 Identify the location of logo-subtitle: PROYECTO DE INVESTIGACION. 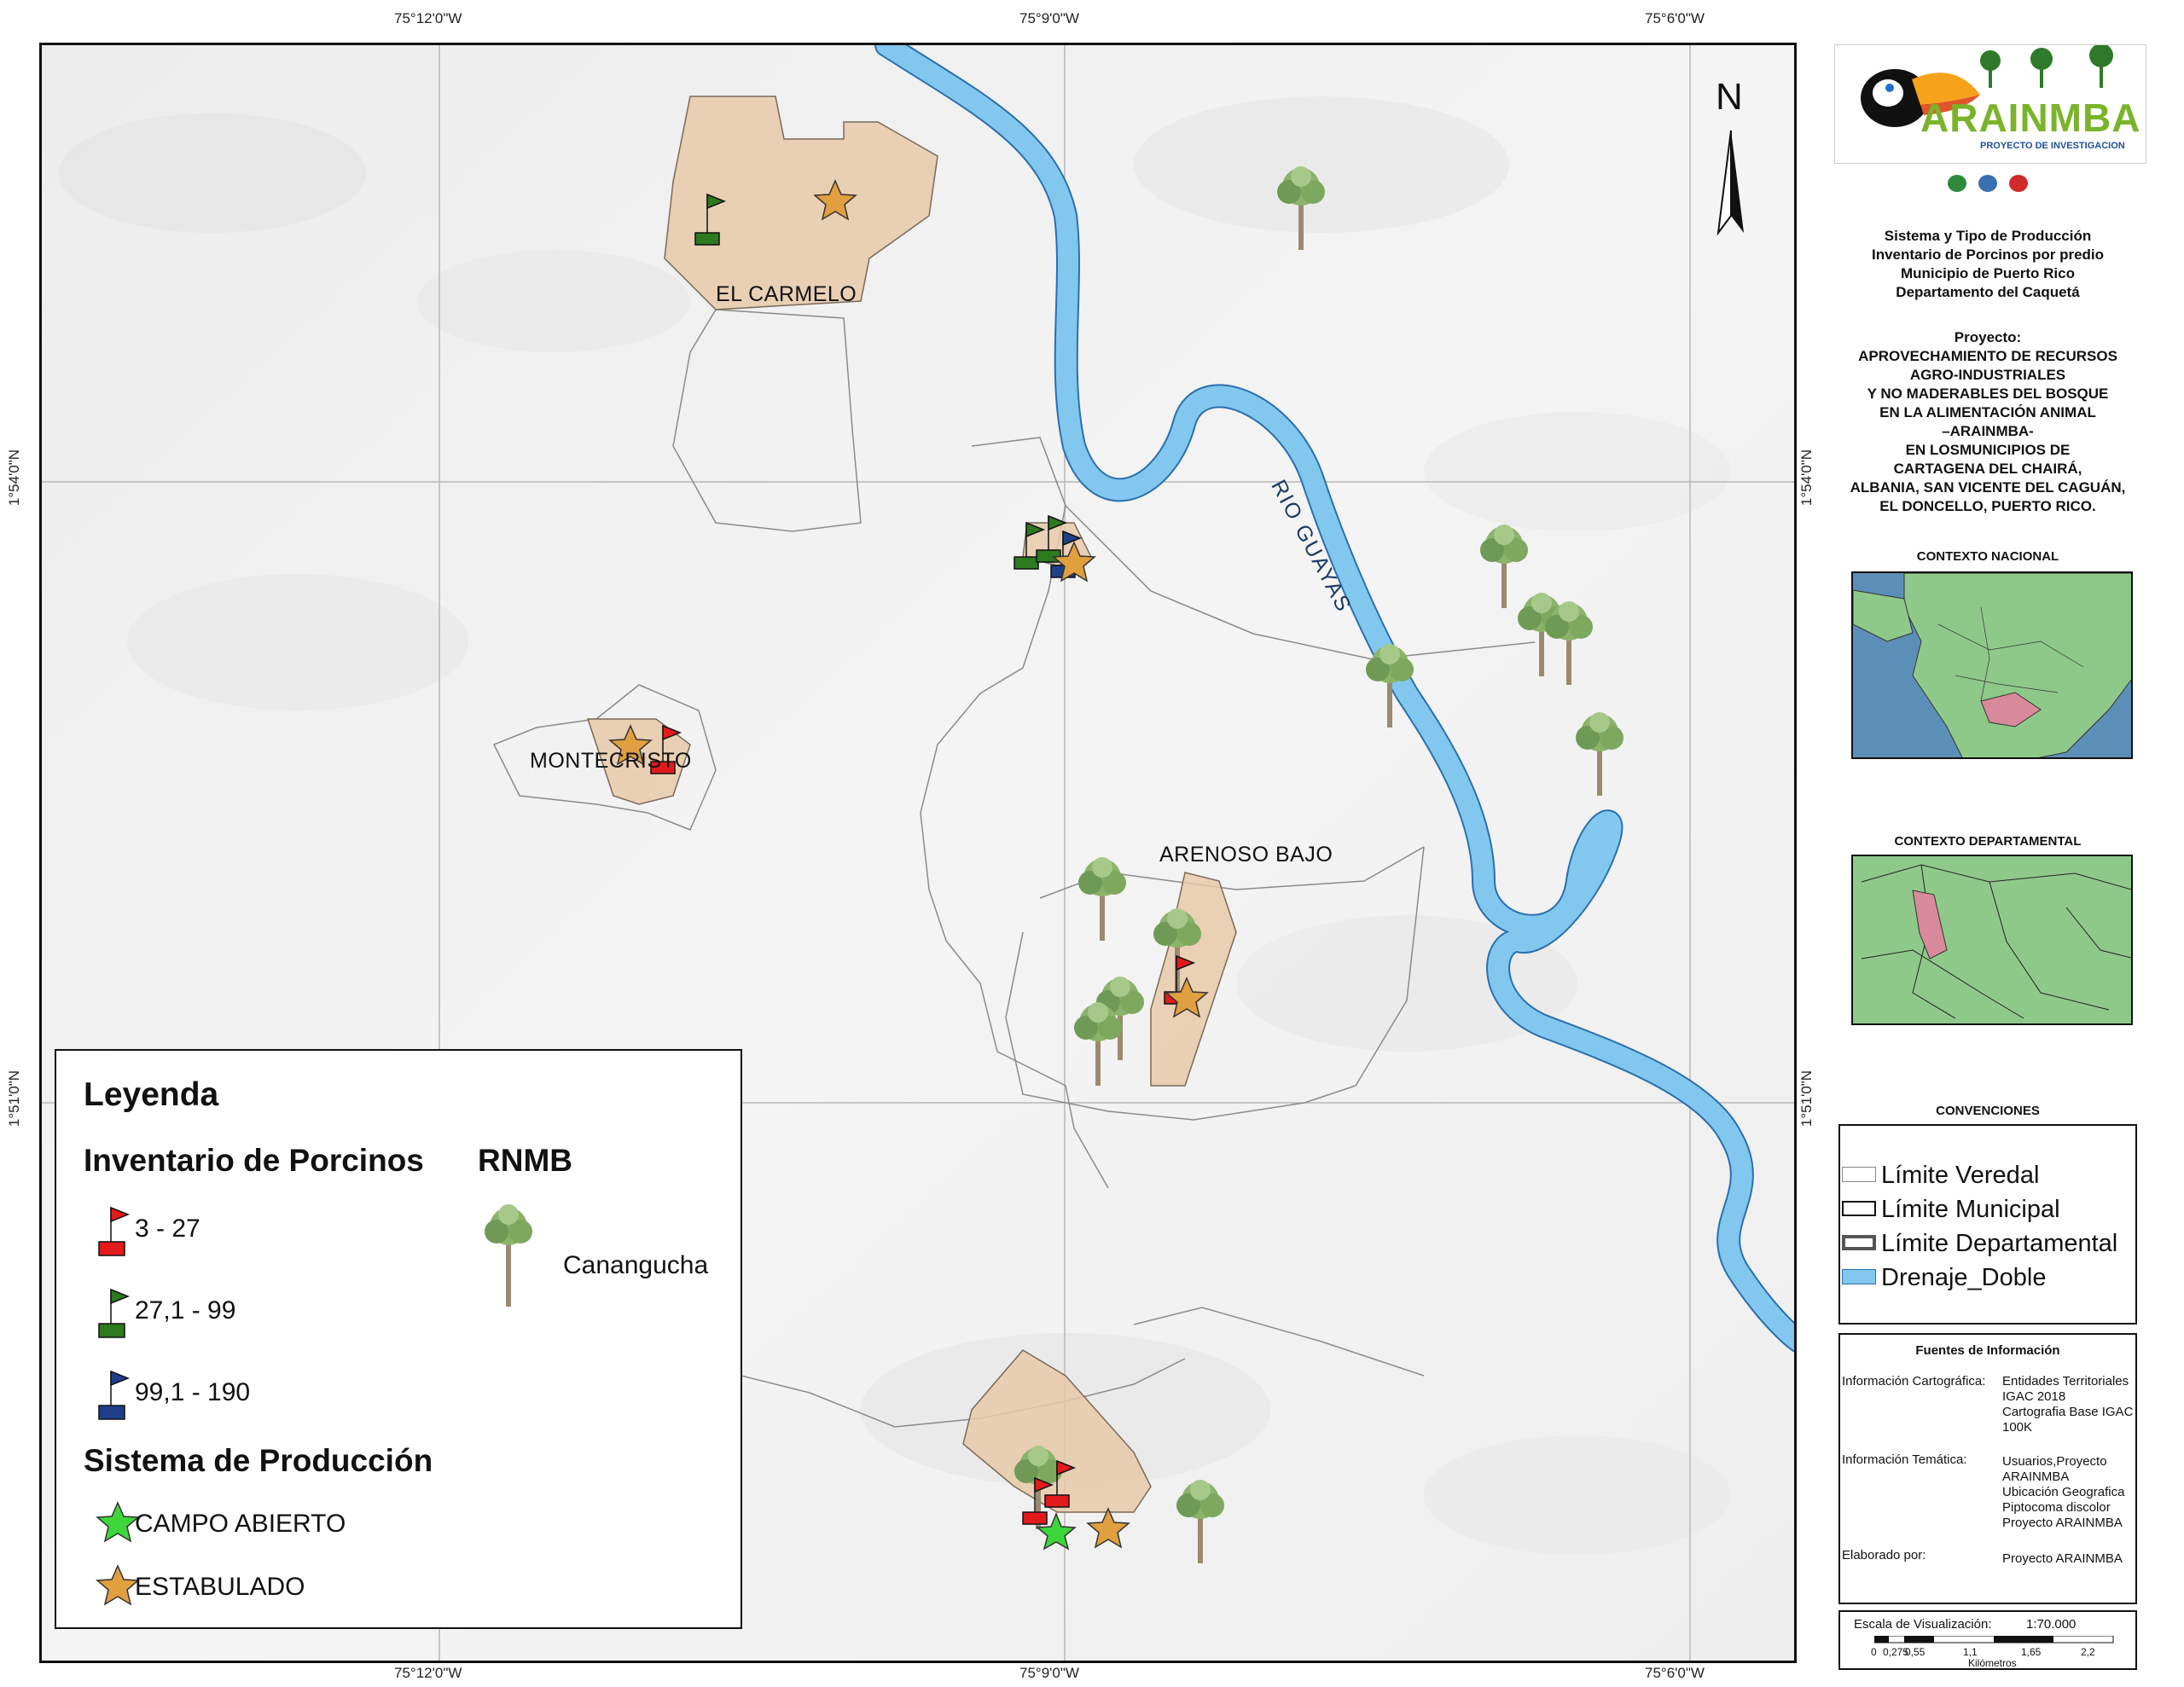
(2053, 146).